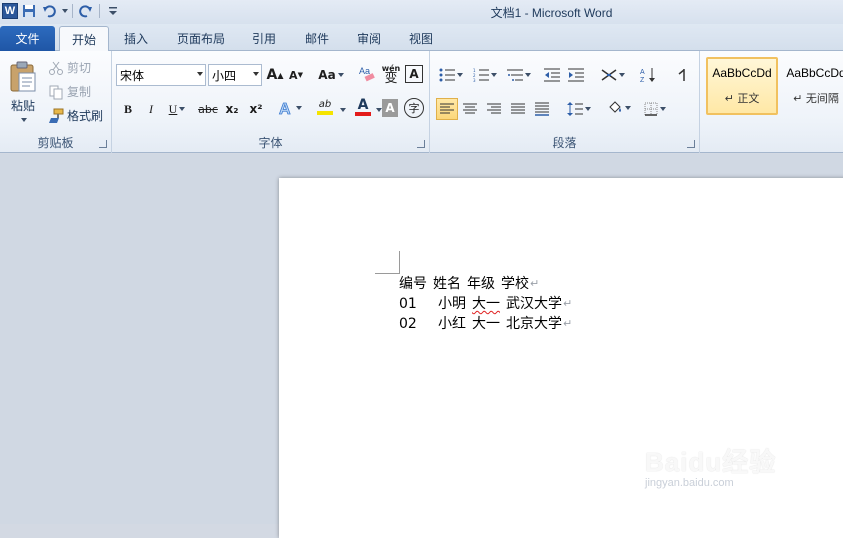 This screenshot has height=538, width=843. What do you see at coordinates (256, 109) in the screenshot?
I see `superscript-button: x²` at bounding box center [256, 109].